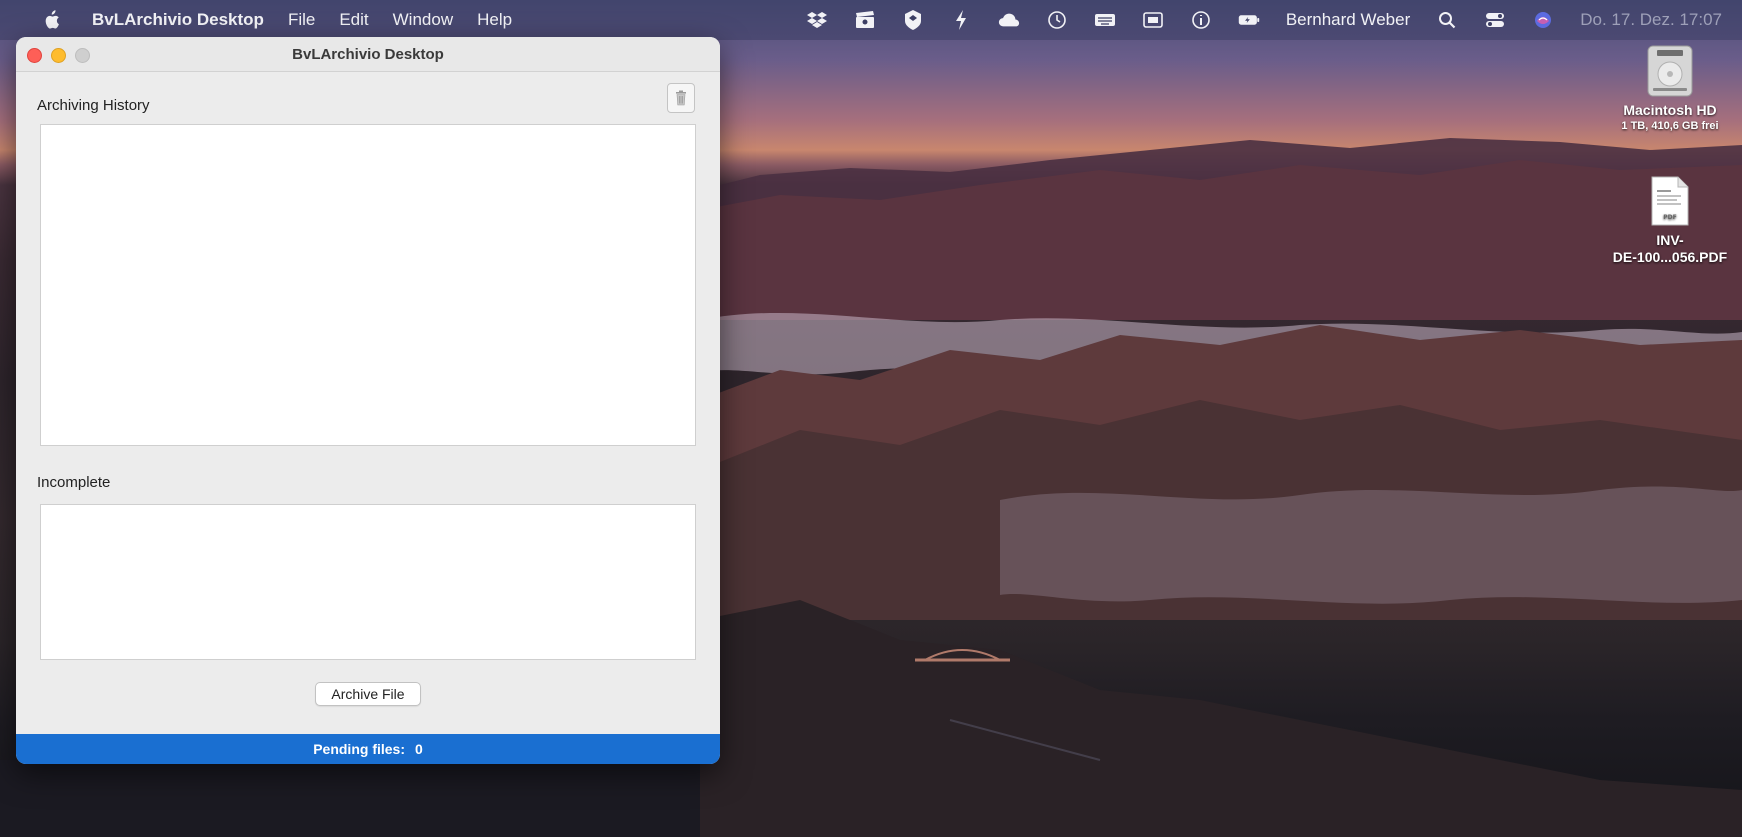 The width and height of the screenshot is (1742, 837). Describe the element at coordinates (34, 55) in the screenshot. I see `close-button` at that location.